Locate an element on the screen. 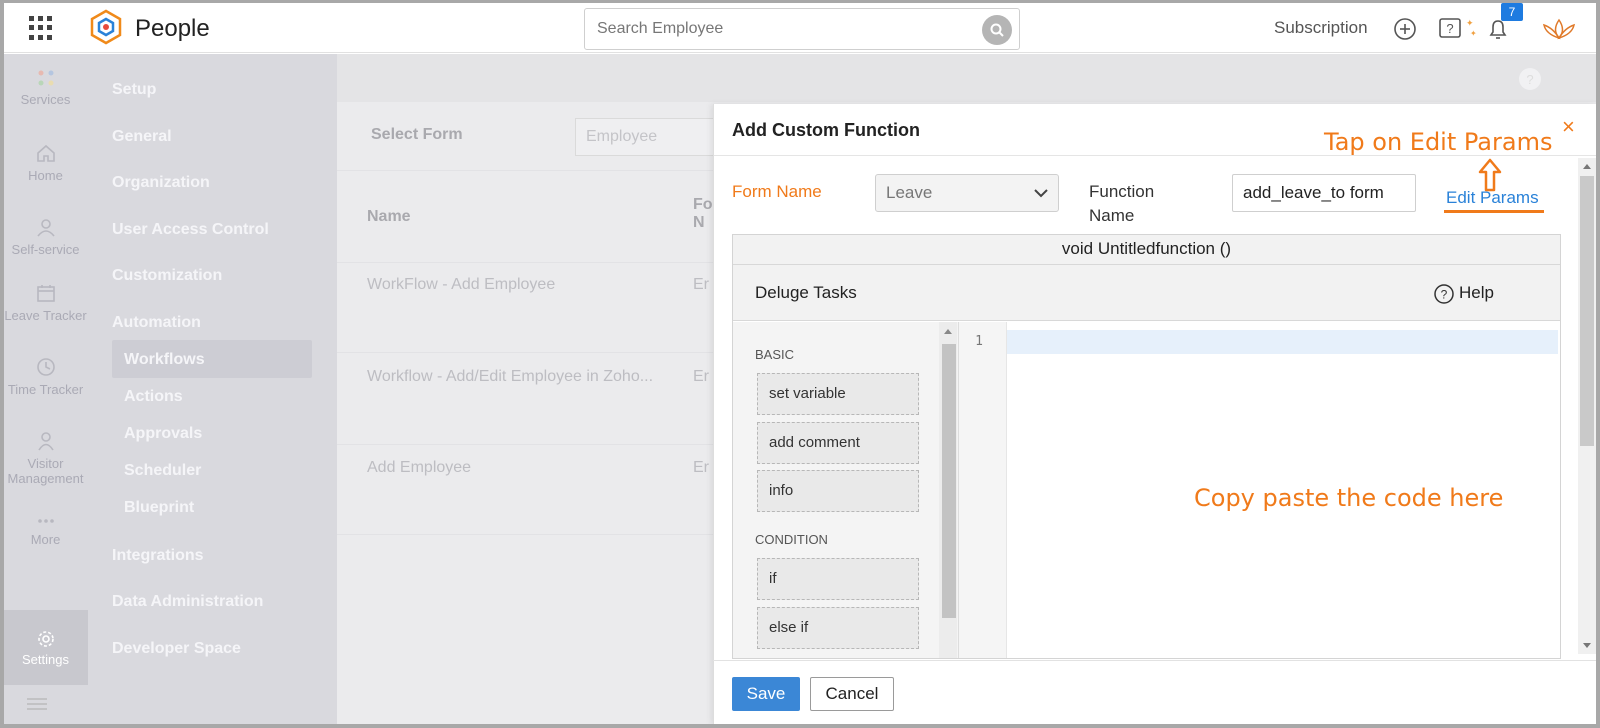  avatar-lotus-icon is located at coordinates (1559, 29).